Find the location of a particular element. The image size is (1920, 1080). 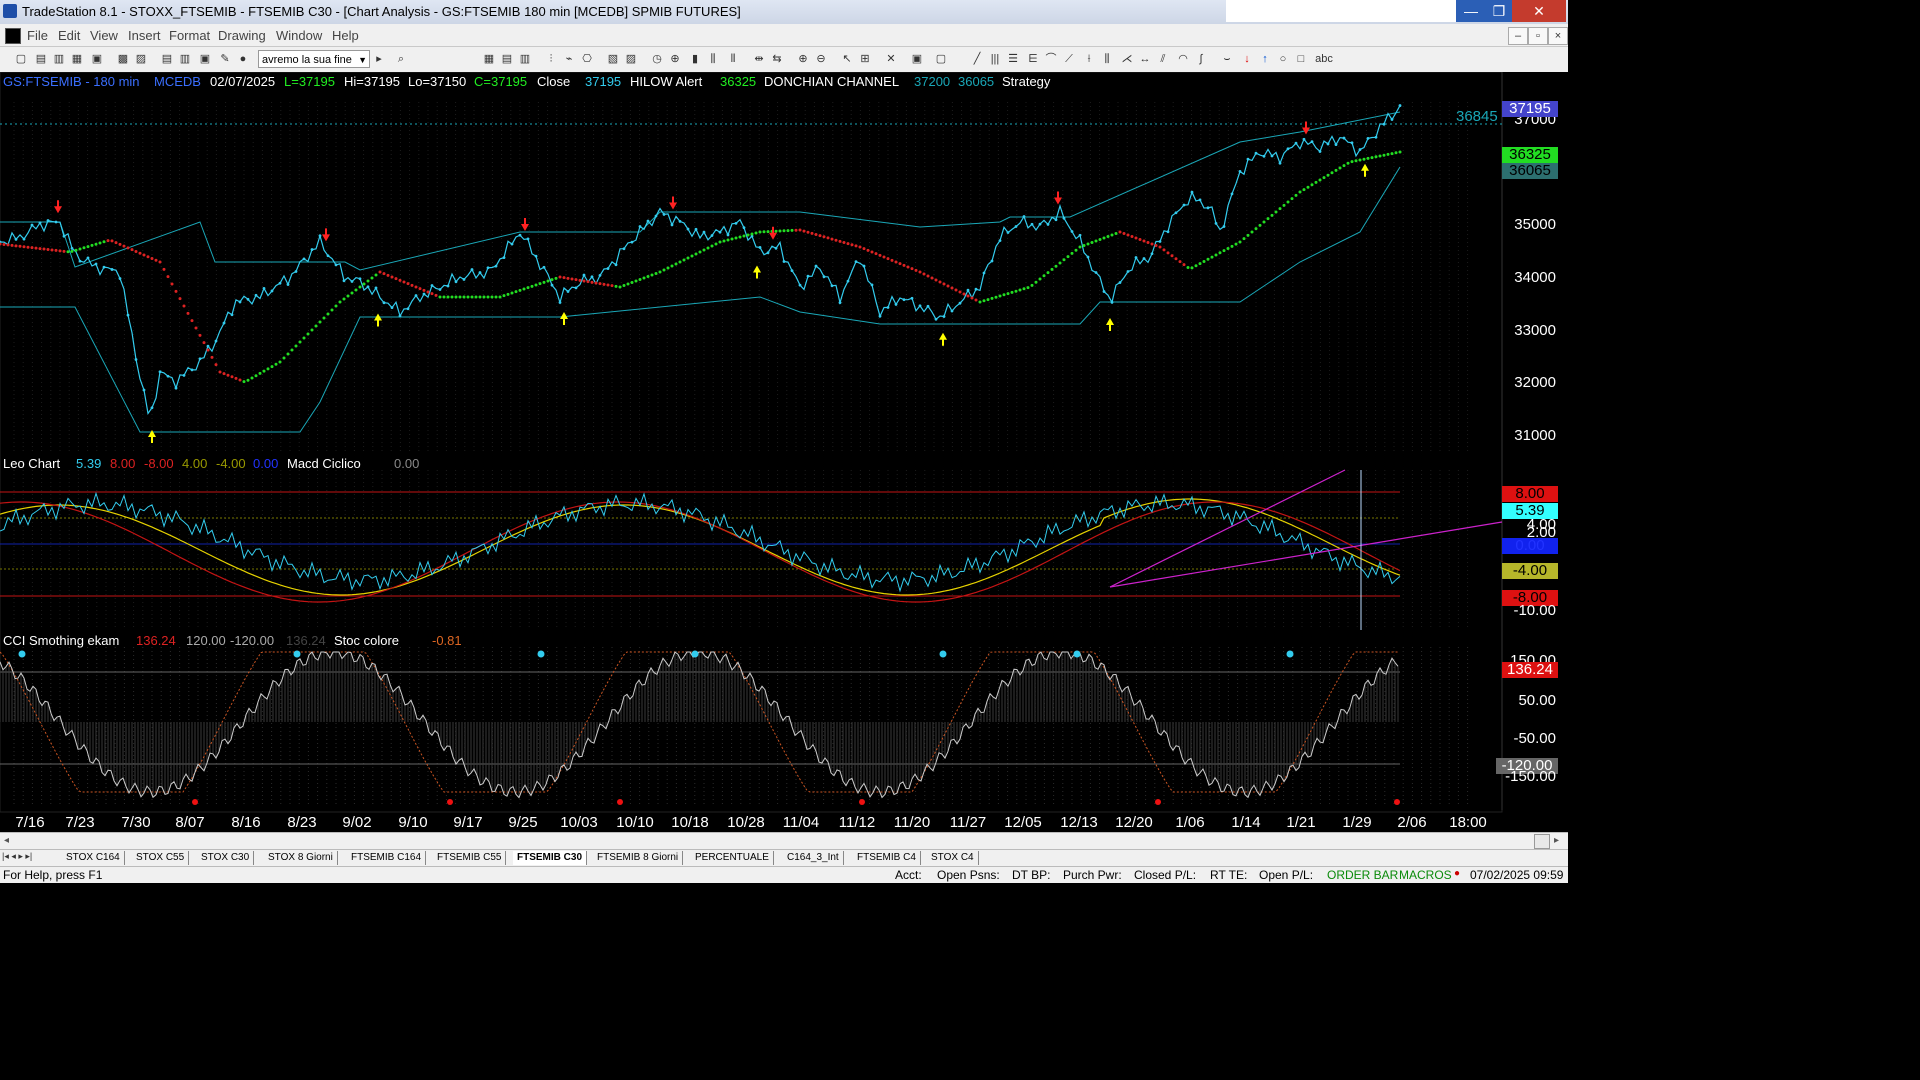

menu-drawing: Drawing is located at coordinates (242, 35).